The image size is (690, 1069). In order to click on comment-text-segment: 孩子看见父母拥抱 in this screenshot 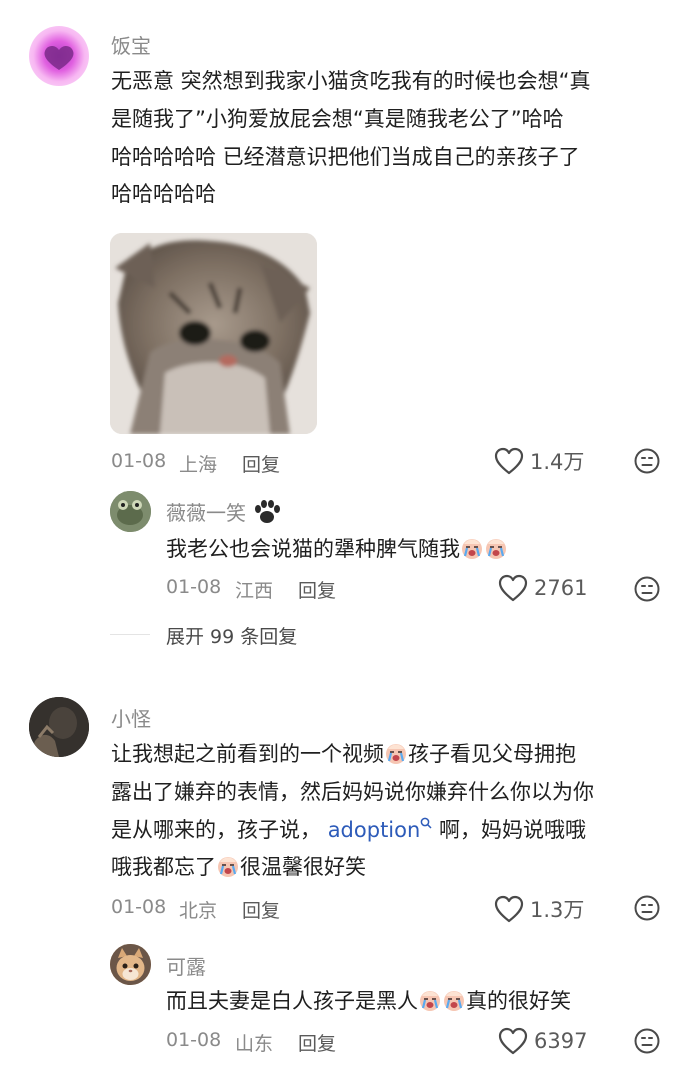, I will do `click(492, 754)`.